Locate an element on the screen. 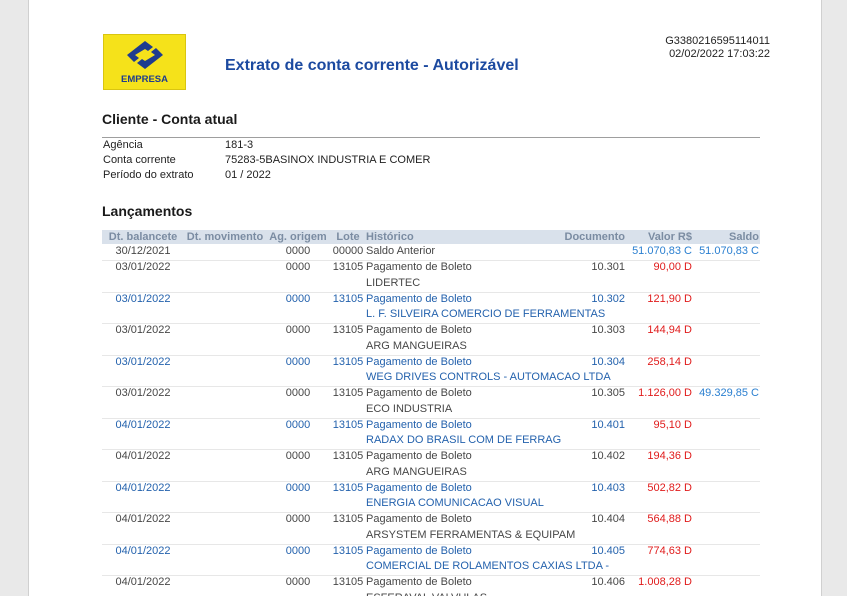 The height and width of the screenshot is (596, 847). cell-detalhe: ECO INDUSTRIA is located at coordinates (409, 408).